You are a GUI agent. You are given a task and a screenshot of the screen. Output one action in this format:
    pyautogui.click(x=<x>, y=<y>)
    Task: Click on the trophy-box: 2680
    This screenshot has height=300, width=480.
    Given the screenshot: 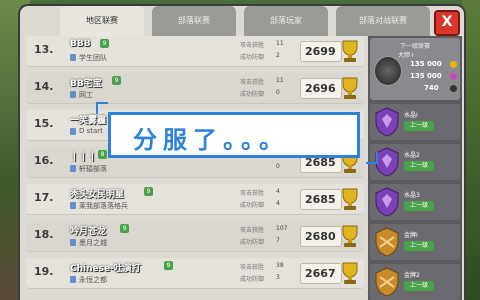 What is the action you would take?
    pyautogui.click(x=321, y=236)
    